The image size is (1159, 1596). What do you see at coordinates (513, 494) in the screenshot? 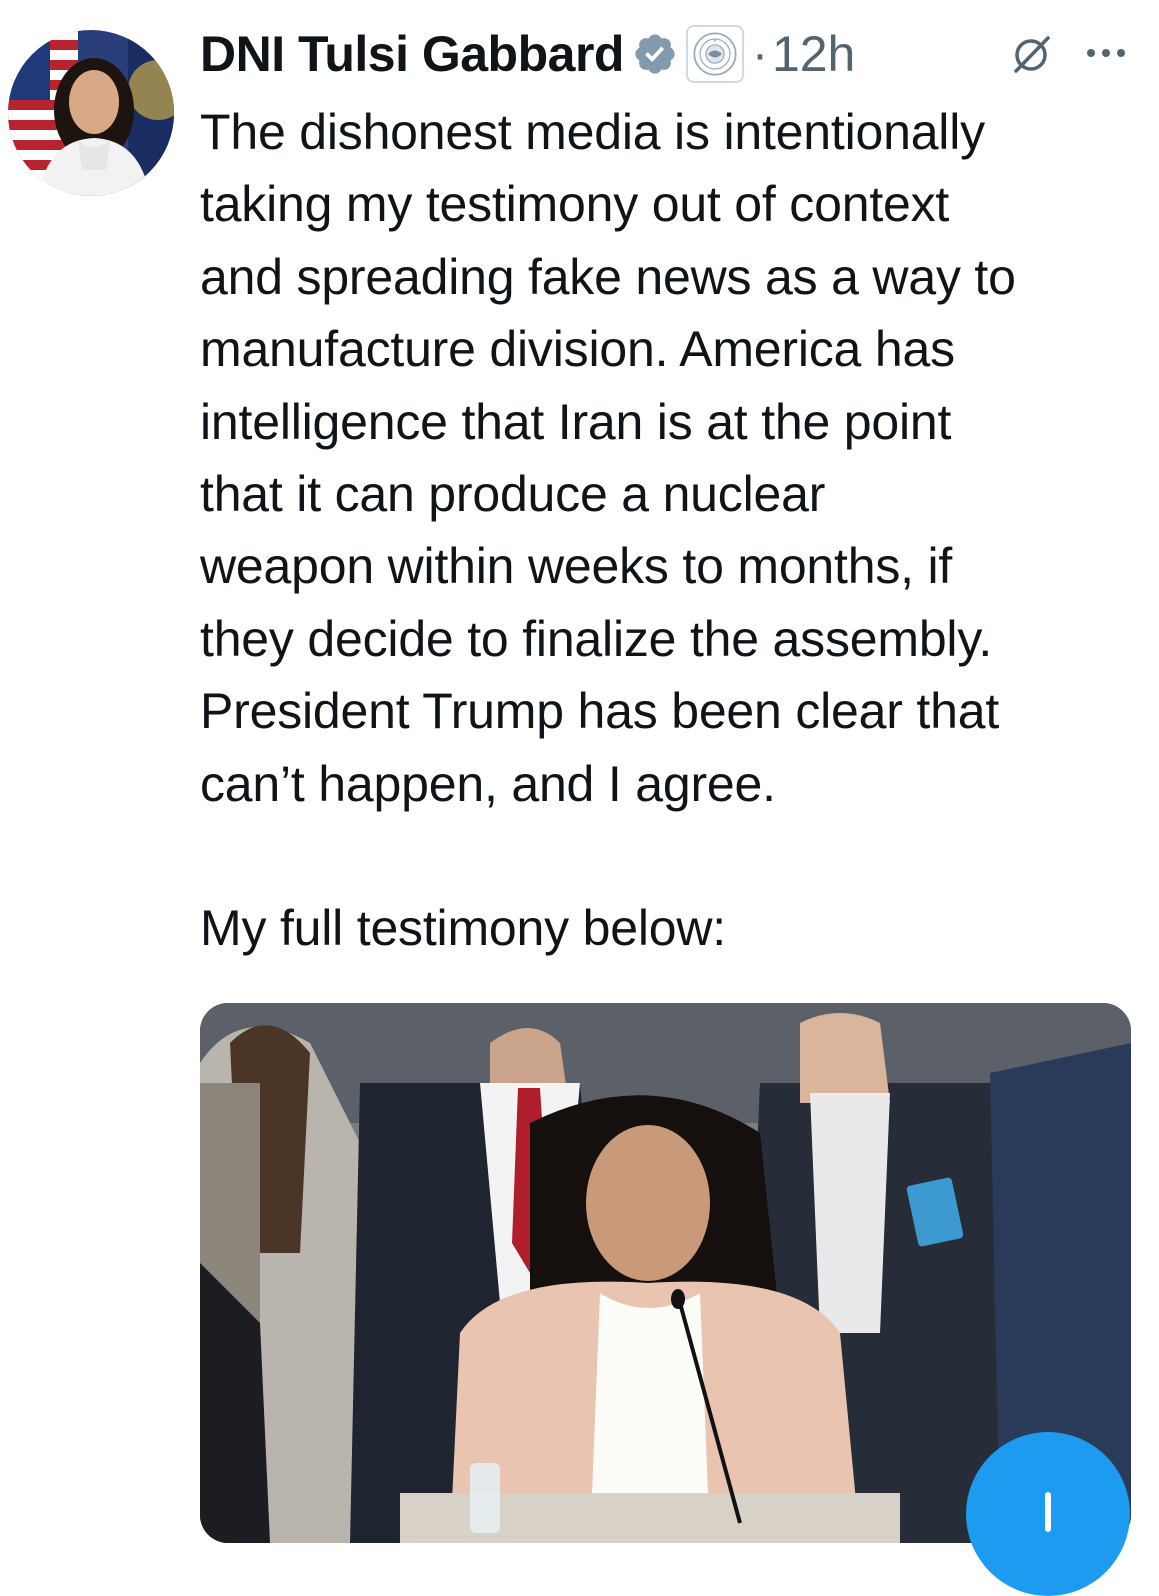
I see `tweet-text-line: that it can produce a nuclear` at bounding box center [513, 494].